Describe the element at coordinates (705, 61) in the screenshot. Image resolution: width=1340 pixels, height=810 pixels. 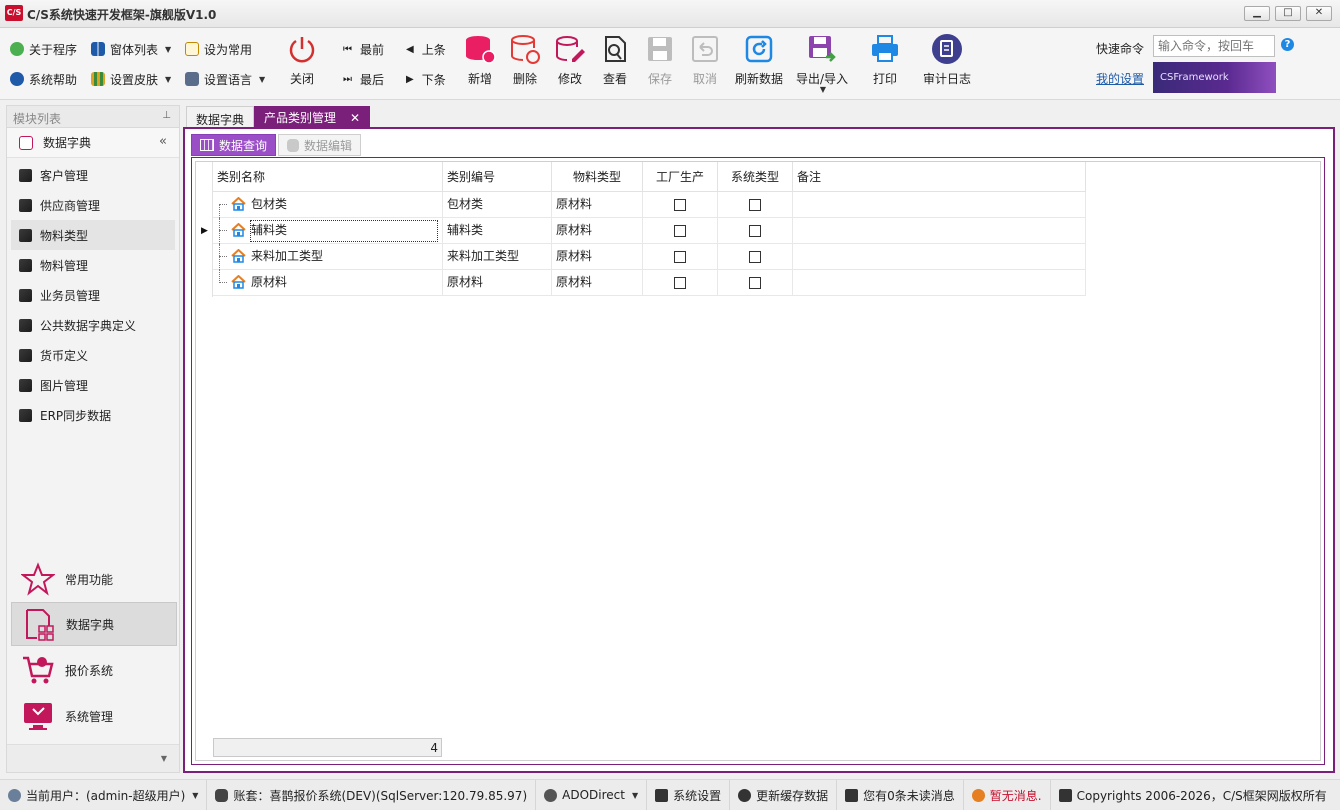
I see `cancel-button: 取消` at that location.